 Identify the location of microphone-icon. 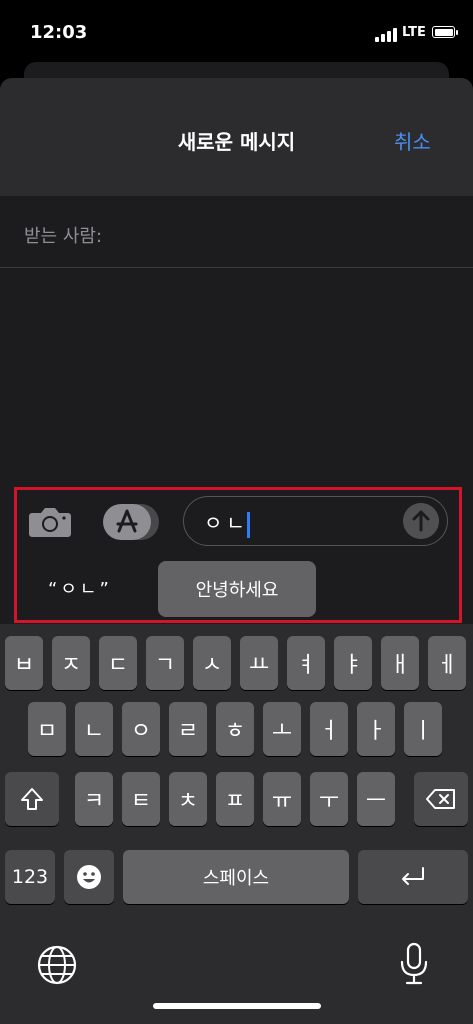
(414, 964).